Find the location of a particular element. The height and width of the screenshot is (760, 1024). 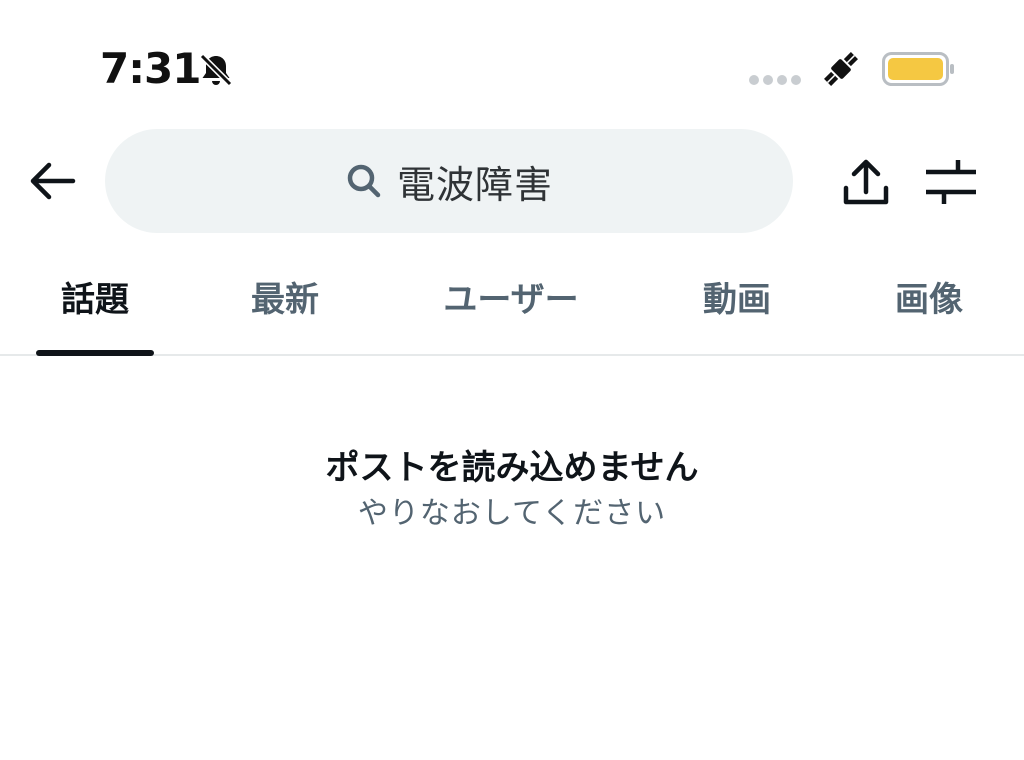

back-button is located at coordinates (52, 181).